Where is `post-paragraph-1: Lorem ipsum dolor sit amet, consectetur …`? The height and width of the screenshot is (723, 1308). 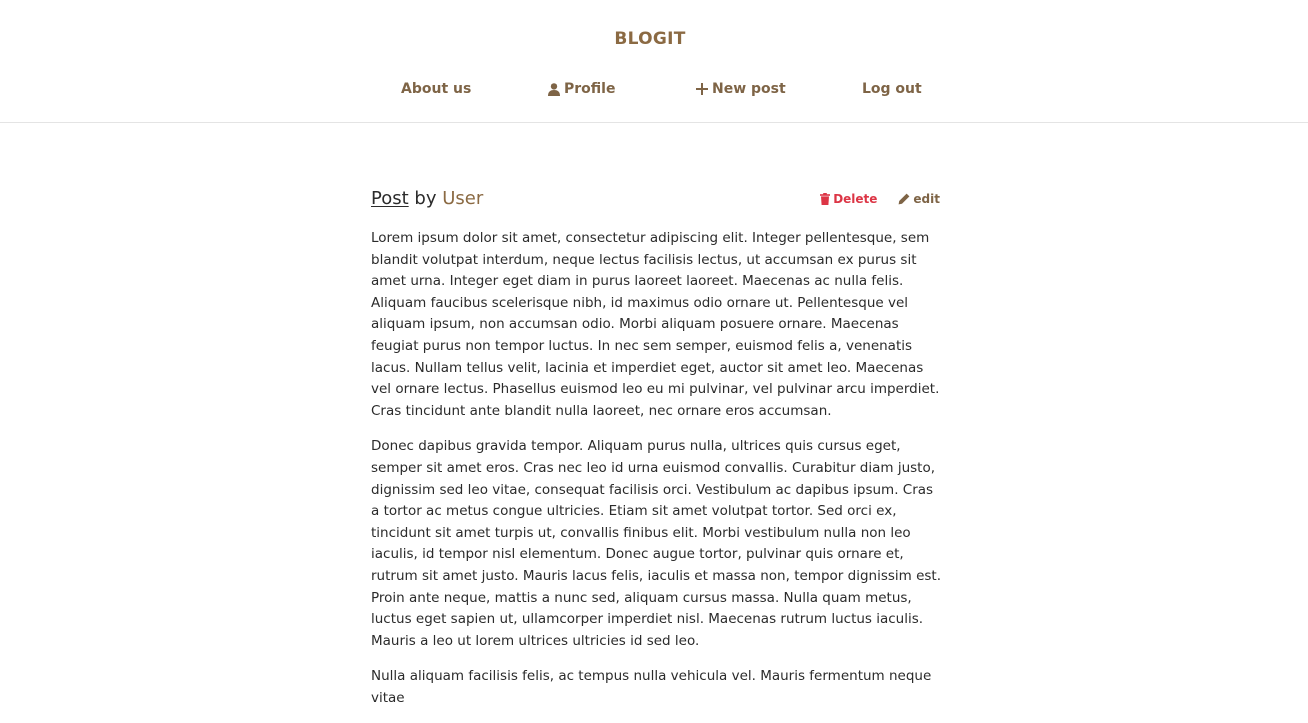 post-paragraph-1: Lorem ipsum dolor sit amet, consectetur … is located at coordinates (655, 324).